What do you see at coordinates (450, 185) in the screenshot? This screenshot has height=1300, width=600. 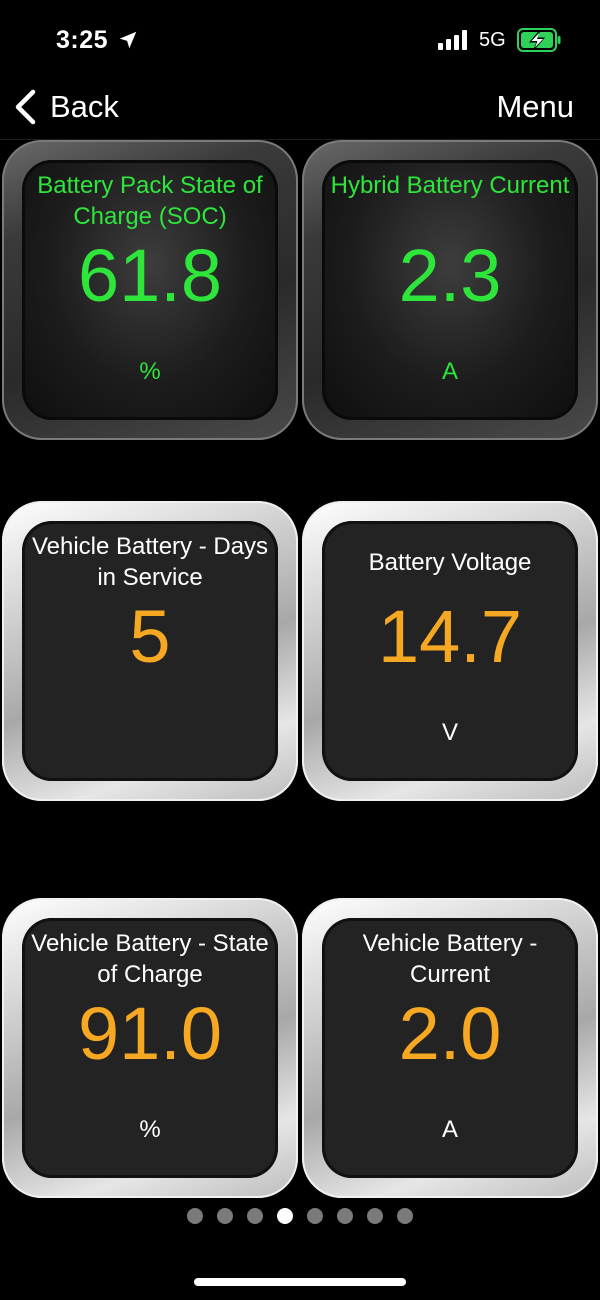 I see `gauge-title: Hybrid Battery Current` at bounding box center [450, 185].